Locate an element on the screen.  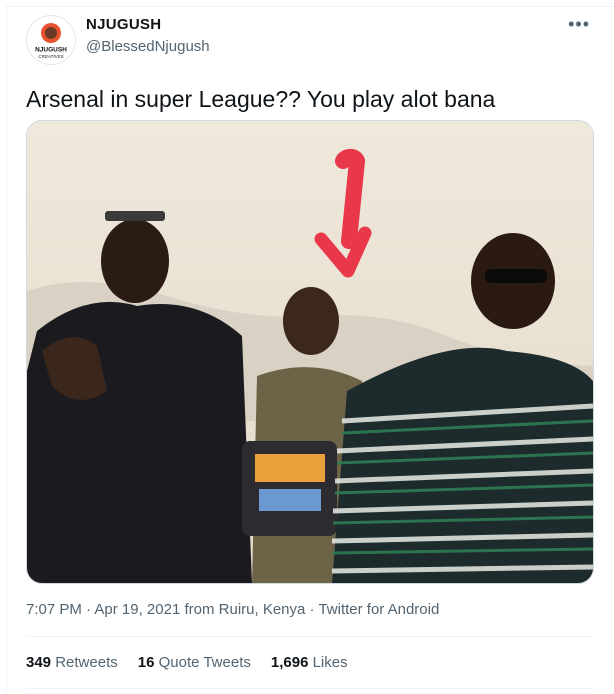
retweets-stat: 349 Retweets is located at coordinates (72, 662).